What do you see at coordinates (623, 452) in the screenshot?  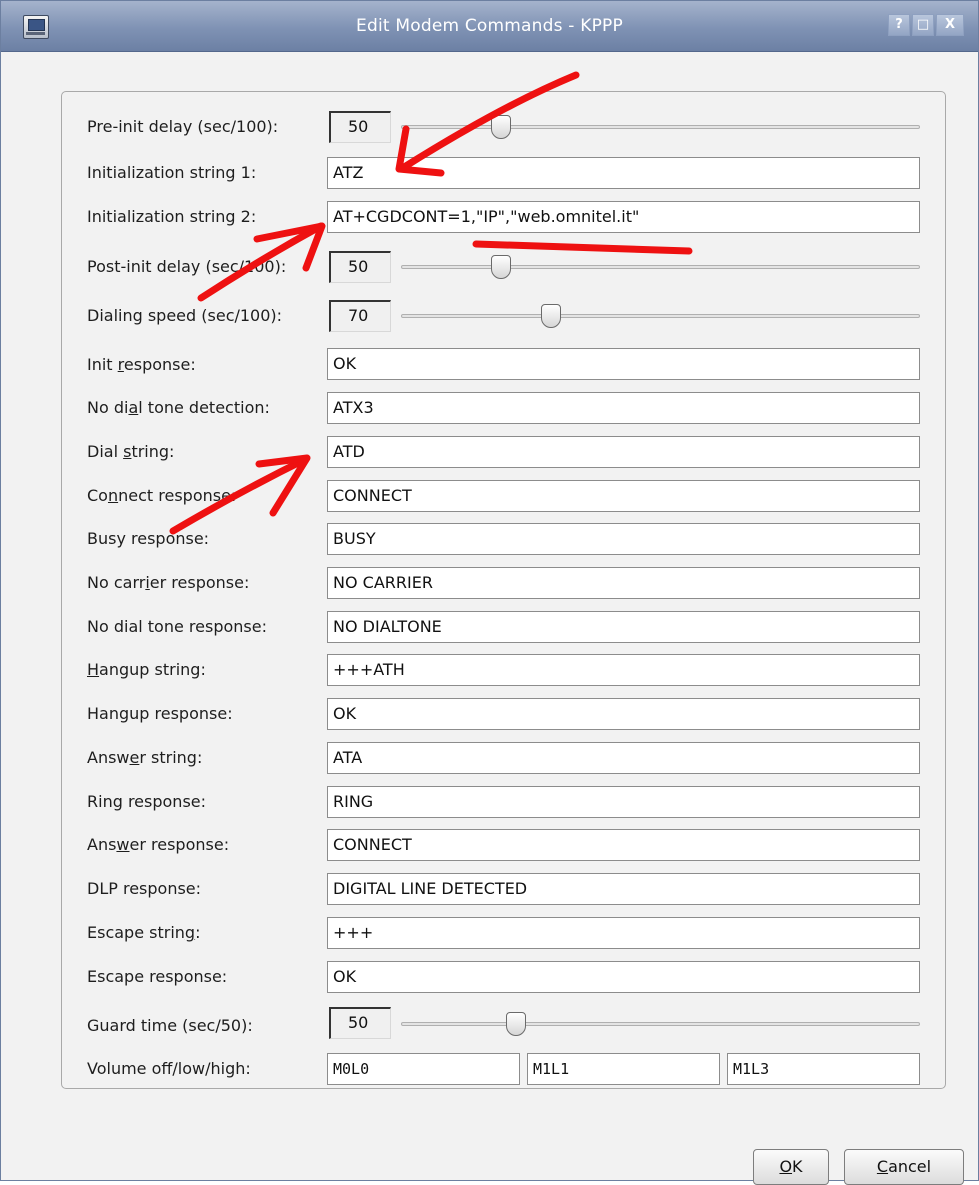 I see `dial-string-input: ATD` at bounding box center [623, 452].